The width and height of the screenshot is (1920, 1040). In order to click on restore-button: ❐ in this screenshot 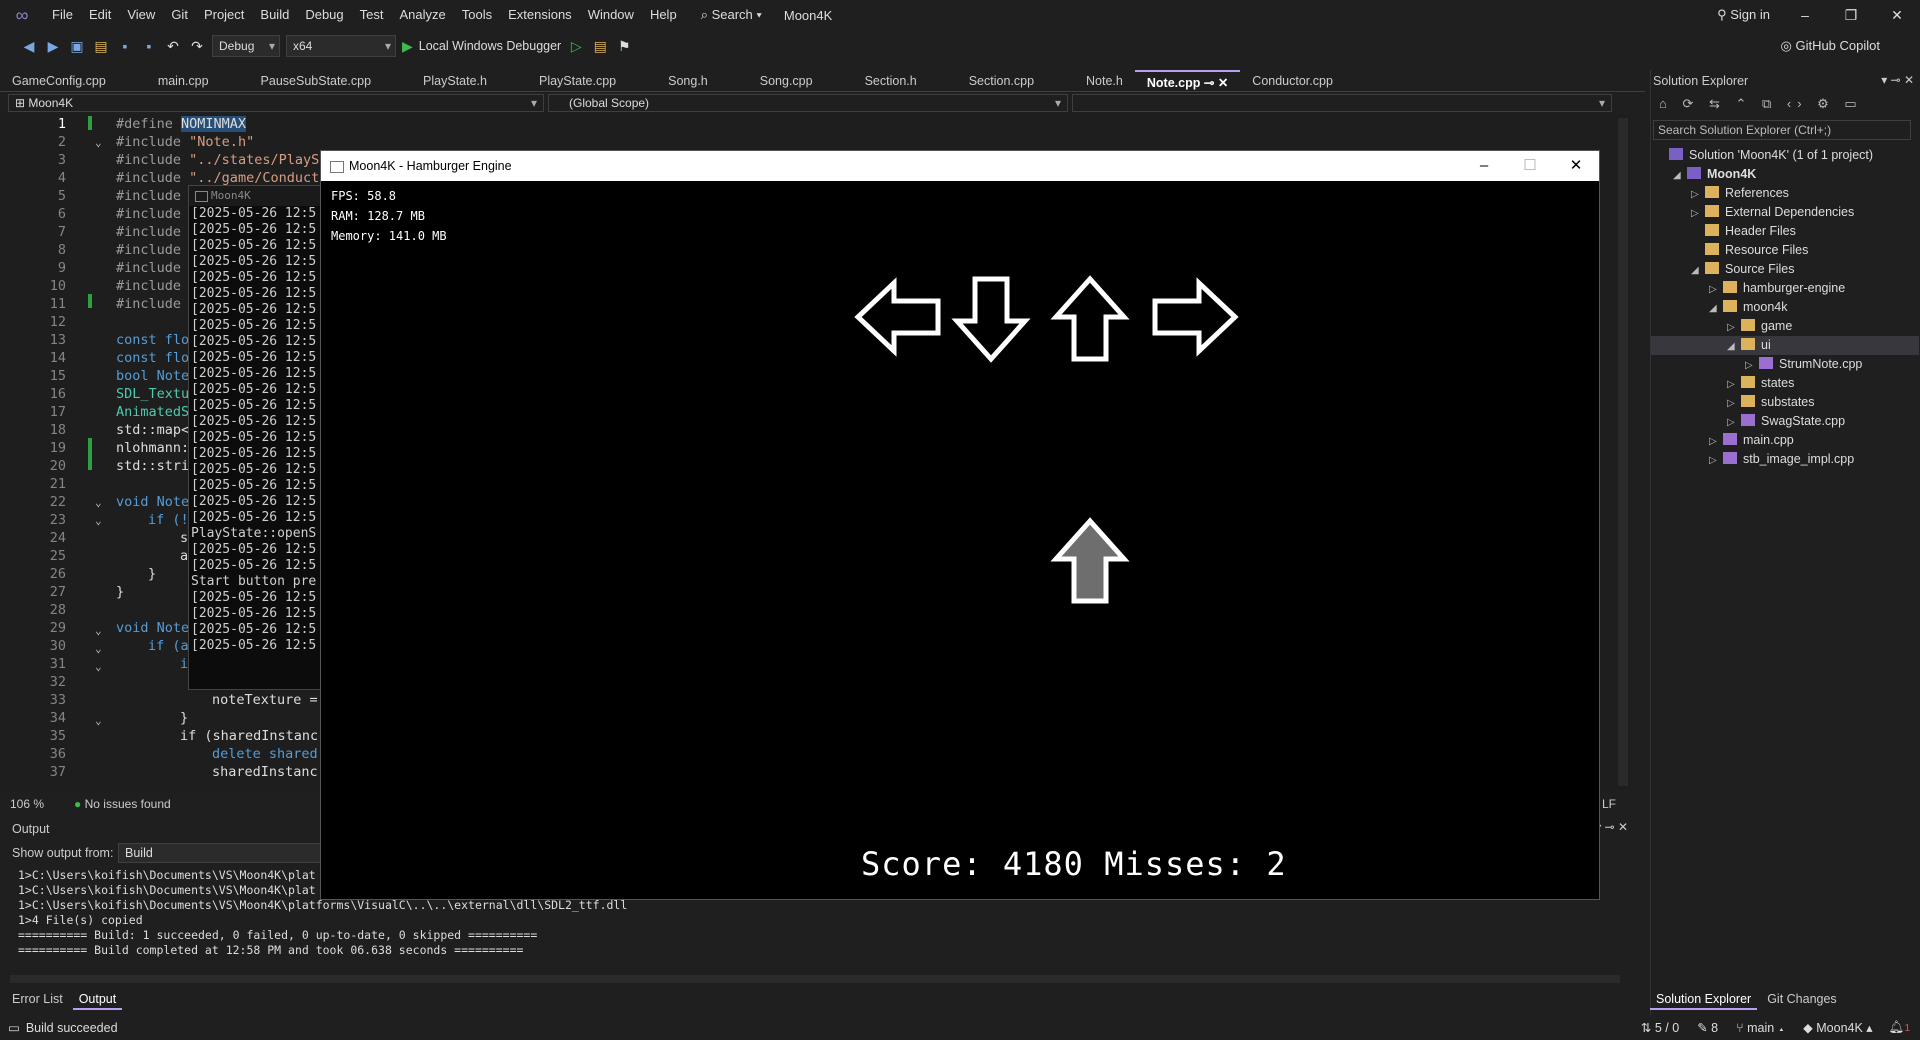, I will do `click(1851, 15)`.